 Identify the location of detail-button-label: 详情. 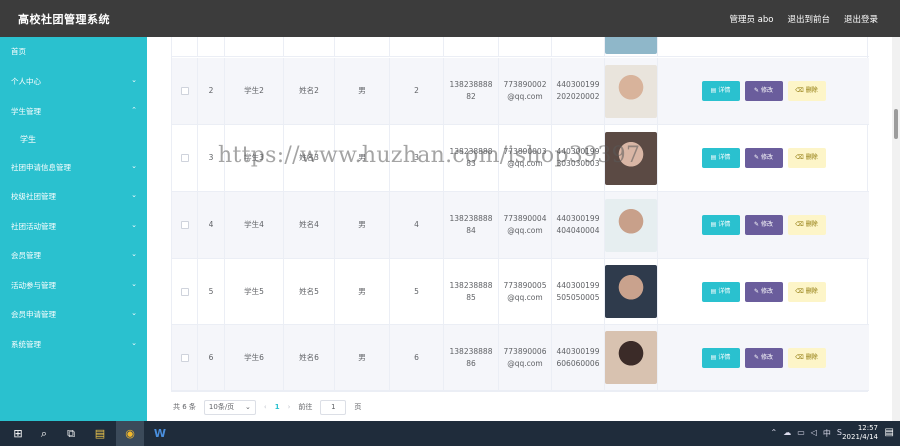
(724, 224).